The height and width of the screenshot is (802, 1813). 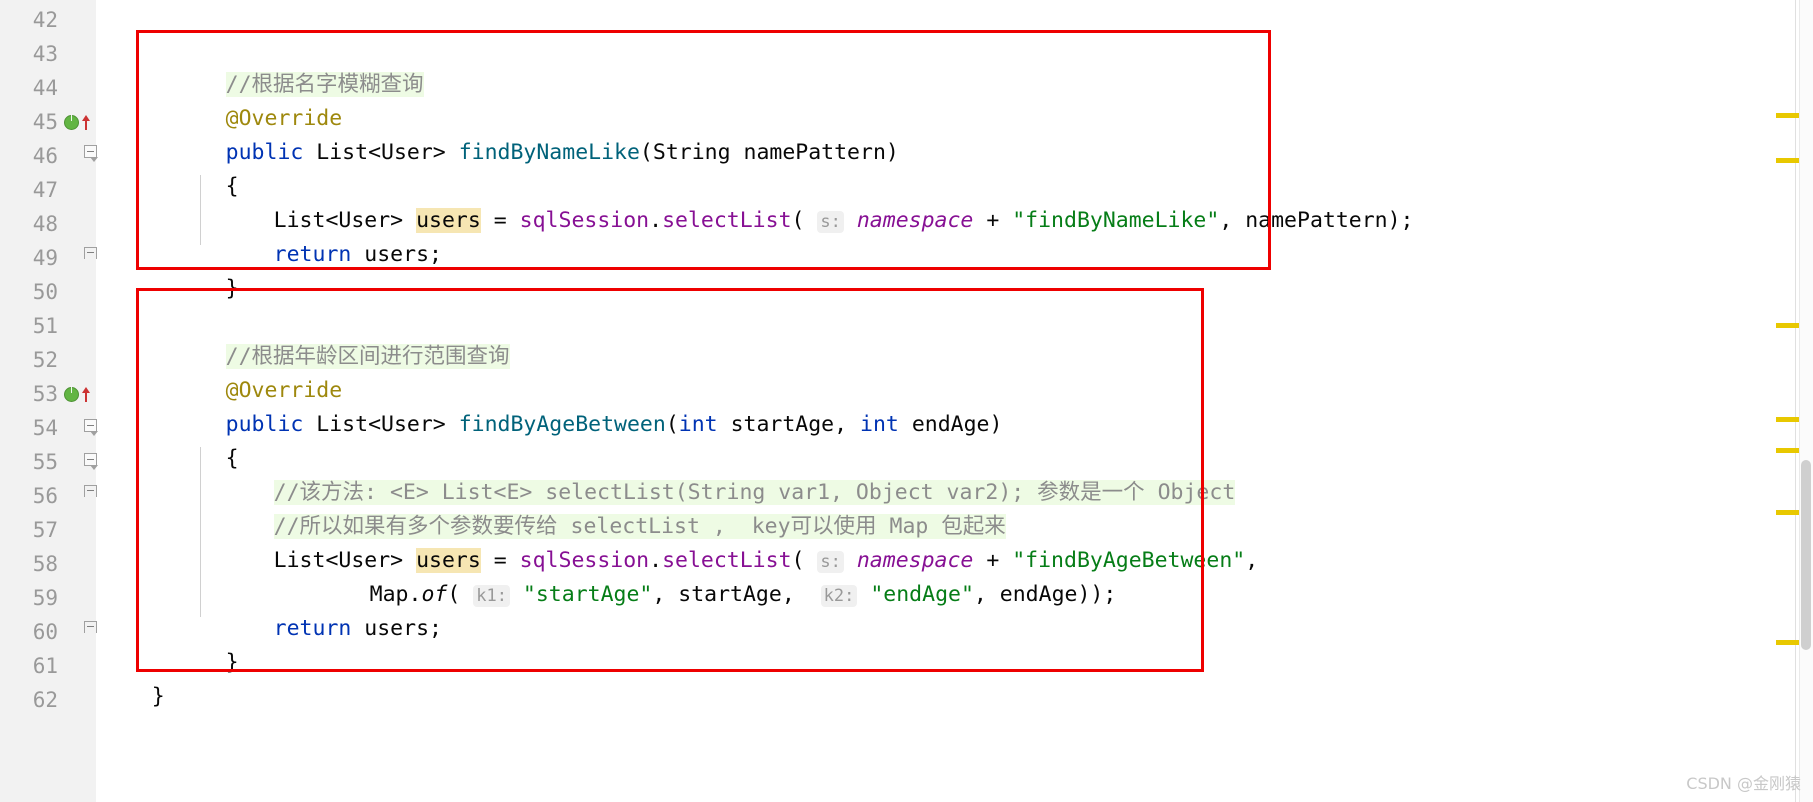 I want to click on gutter-line-56: 56, so click(x=61, y=496).